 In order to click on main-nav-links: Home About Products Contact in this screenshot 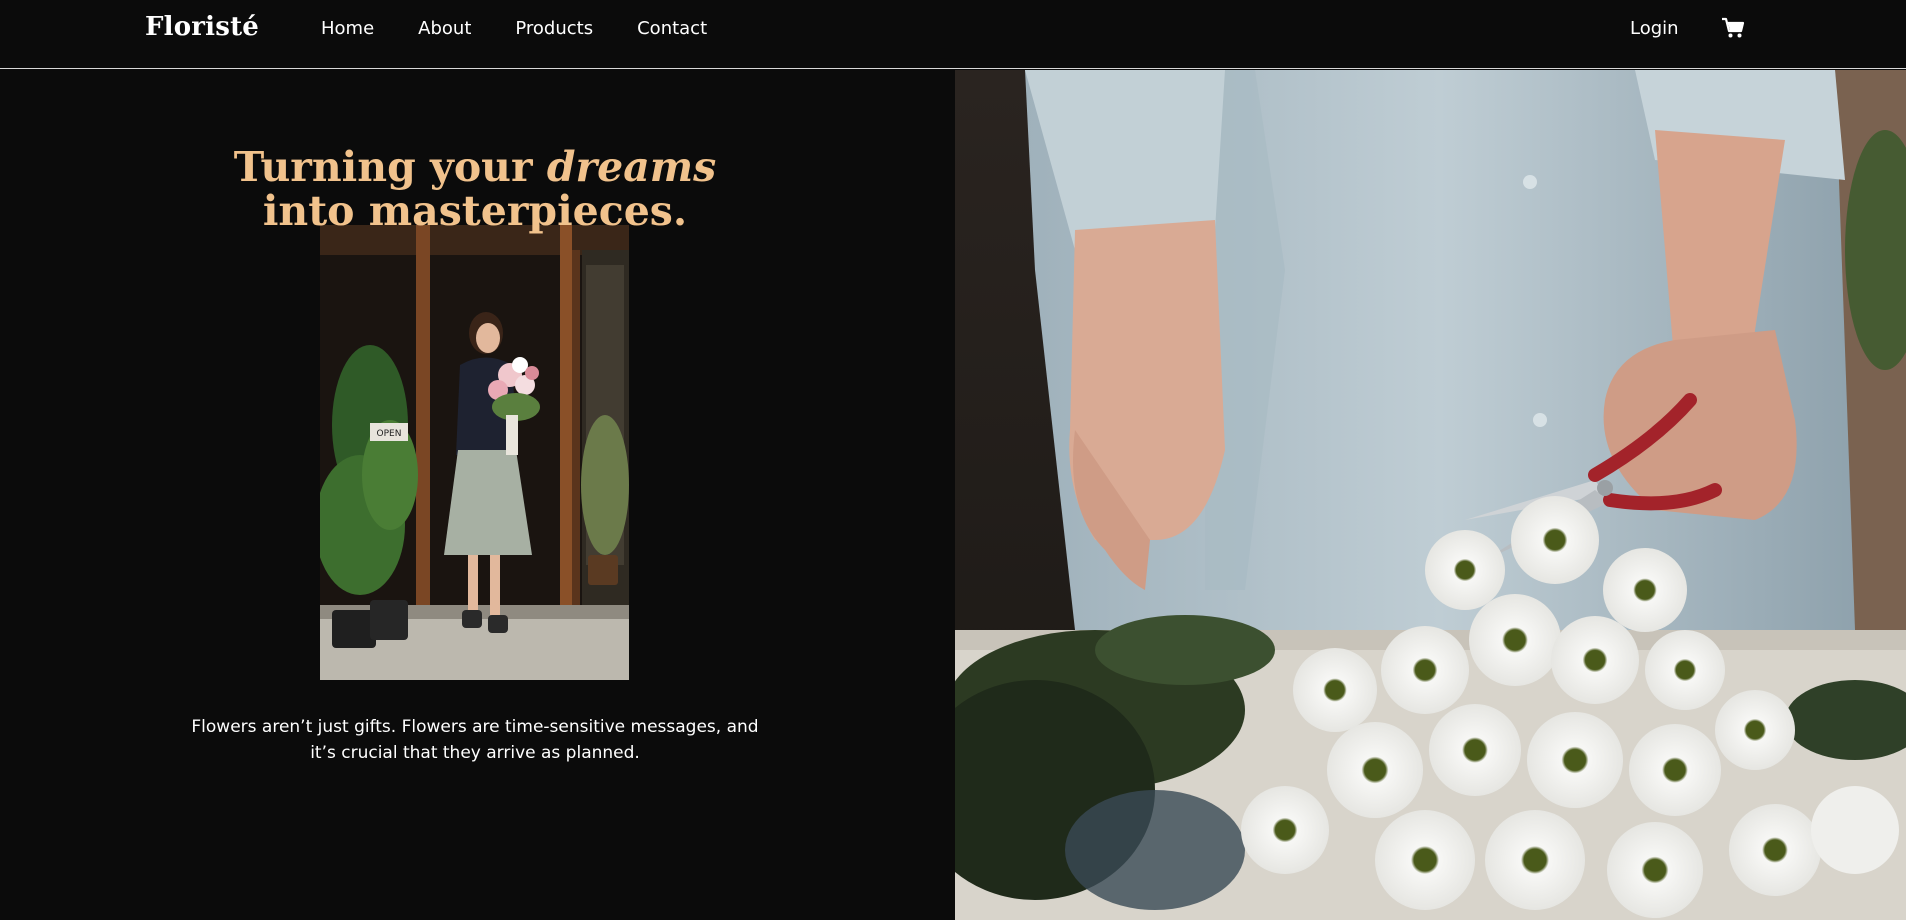, I will do `click(536, 29)`.